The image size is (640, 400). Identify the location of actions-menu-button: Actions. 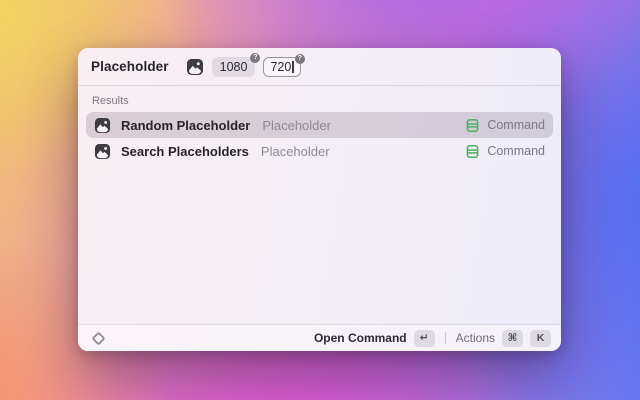
(475, 338).